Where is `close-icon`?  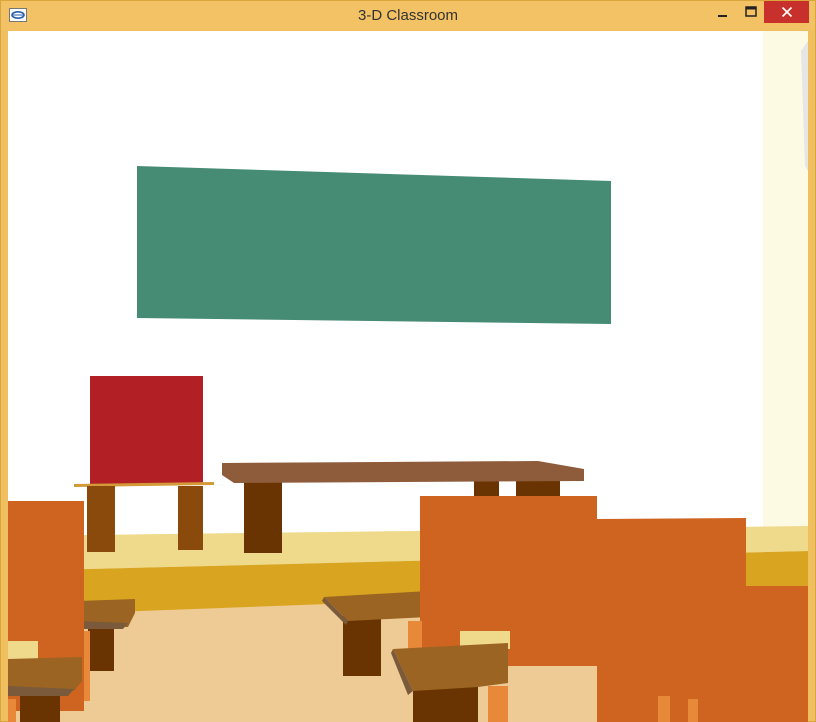 close-icon is located at coordinates (787, 12).